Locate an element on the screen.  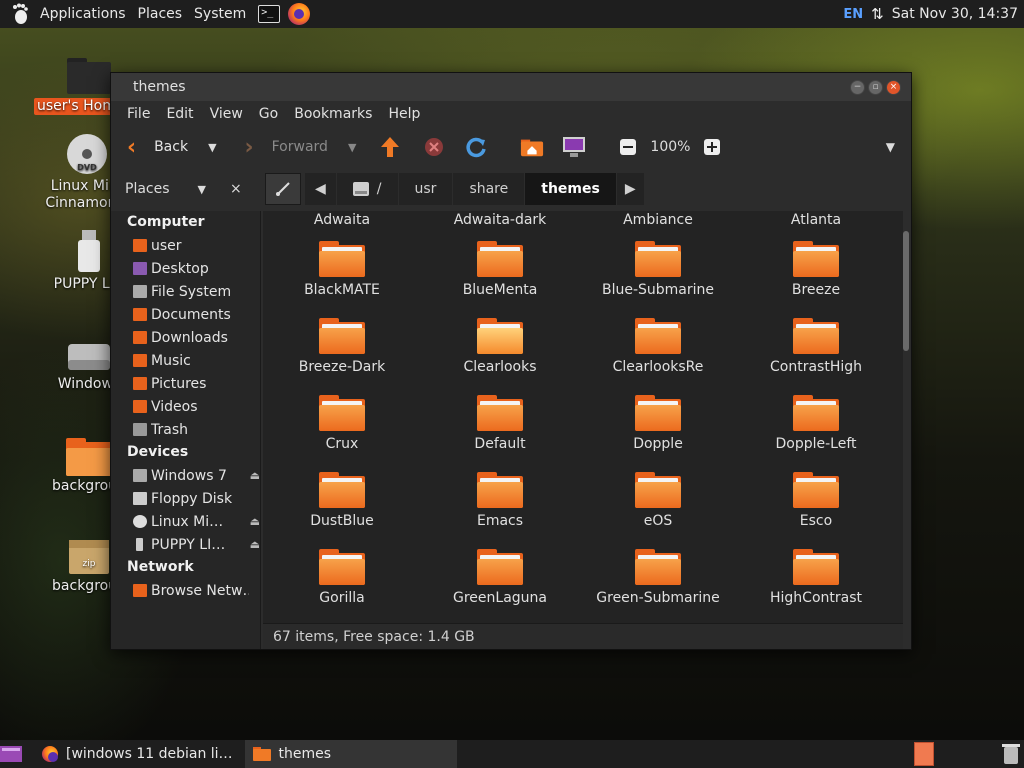
trash-icon is located at coordinates (1011, 754).